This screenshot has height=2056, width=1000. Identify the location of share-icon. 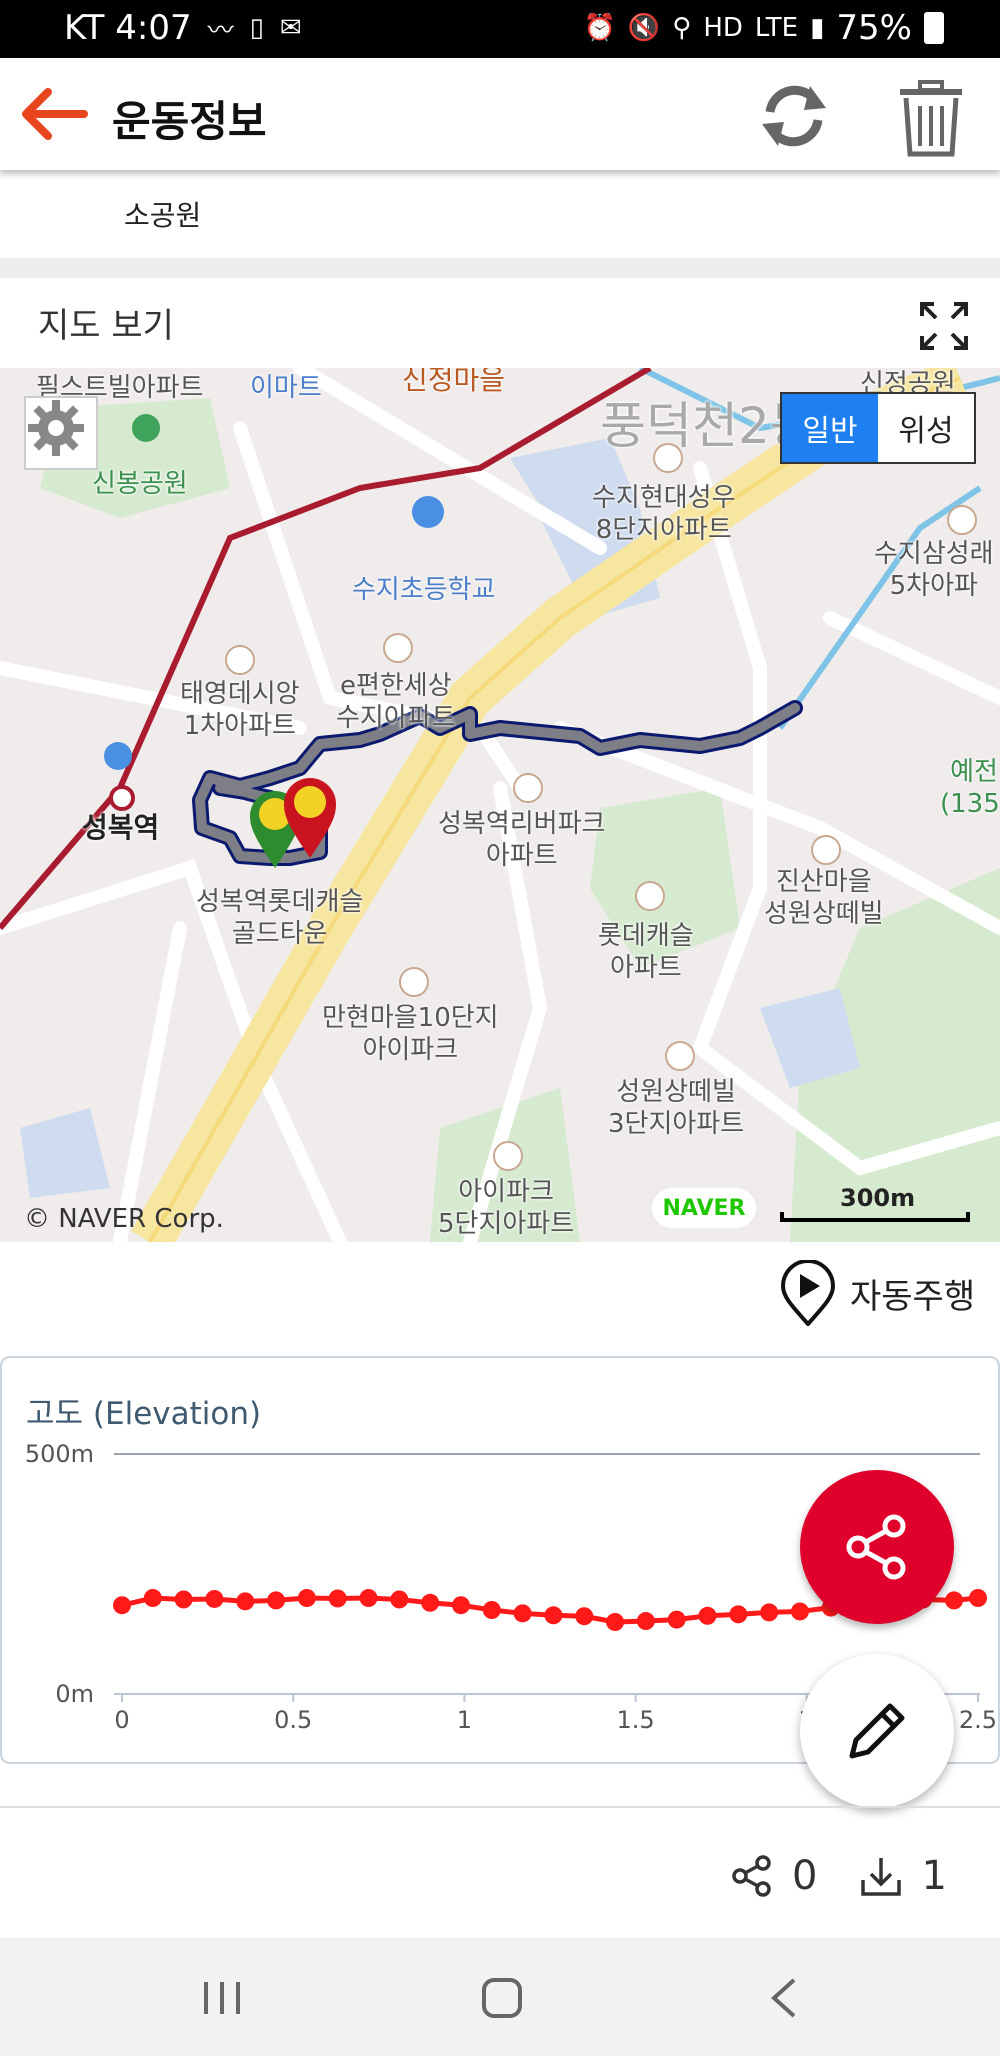
(876, 1547).